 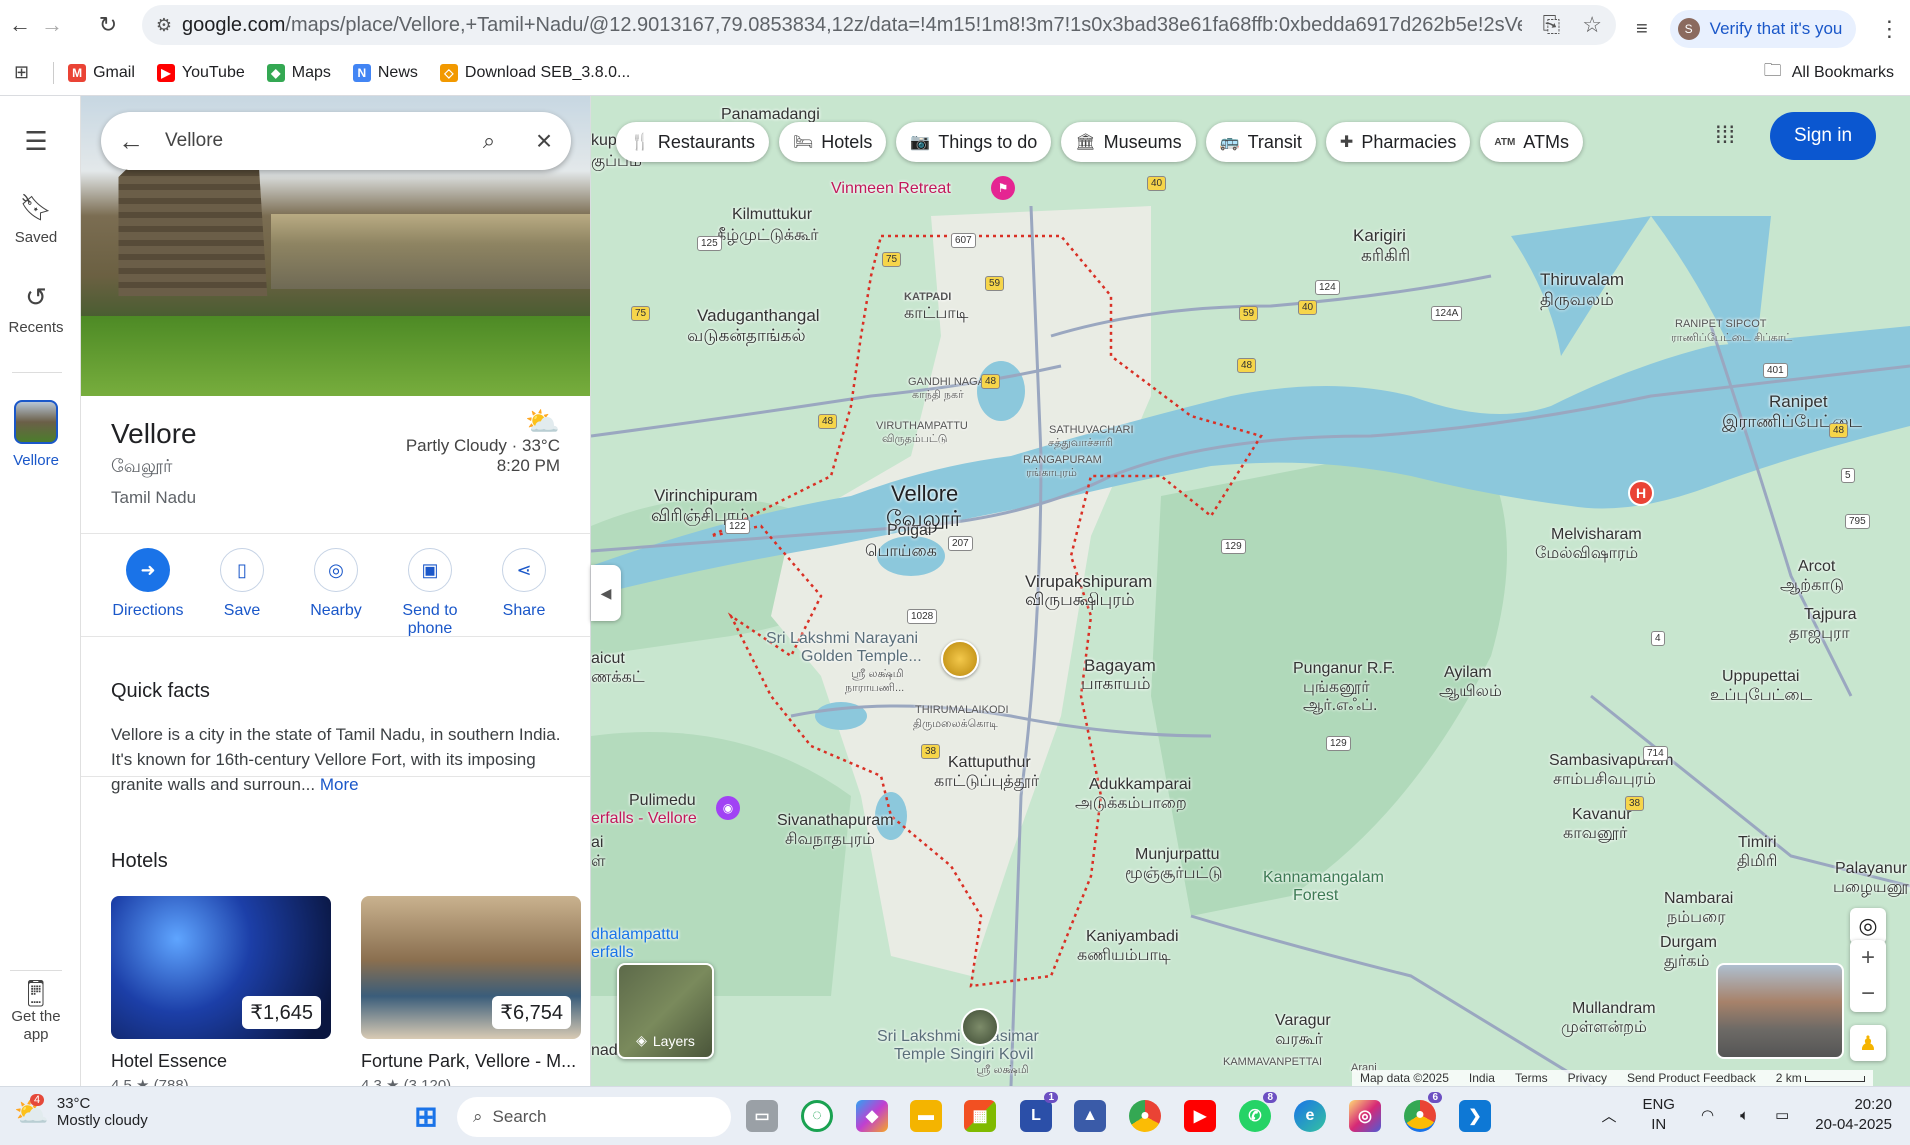 I want to click on hotel-name: Hotel Essence, so click(x=169, y=1061).